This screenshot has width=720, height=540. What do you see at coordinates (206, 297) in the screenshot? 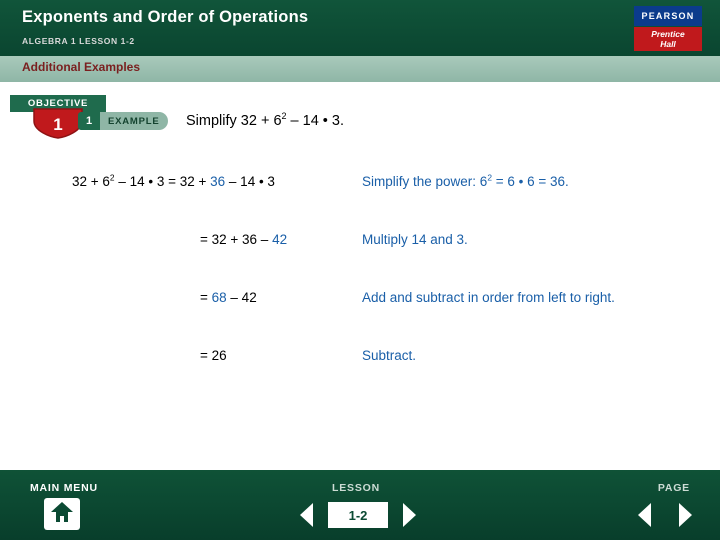
I see `step-3-work-a: =` at bounding box center [206, 297].